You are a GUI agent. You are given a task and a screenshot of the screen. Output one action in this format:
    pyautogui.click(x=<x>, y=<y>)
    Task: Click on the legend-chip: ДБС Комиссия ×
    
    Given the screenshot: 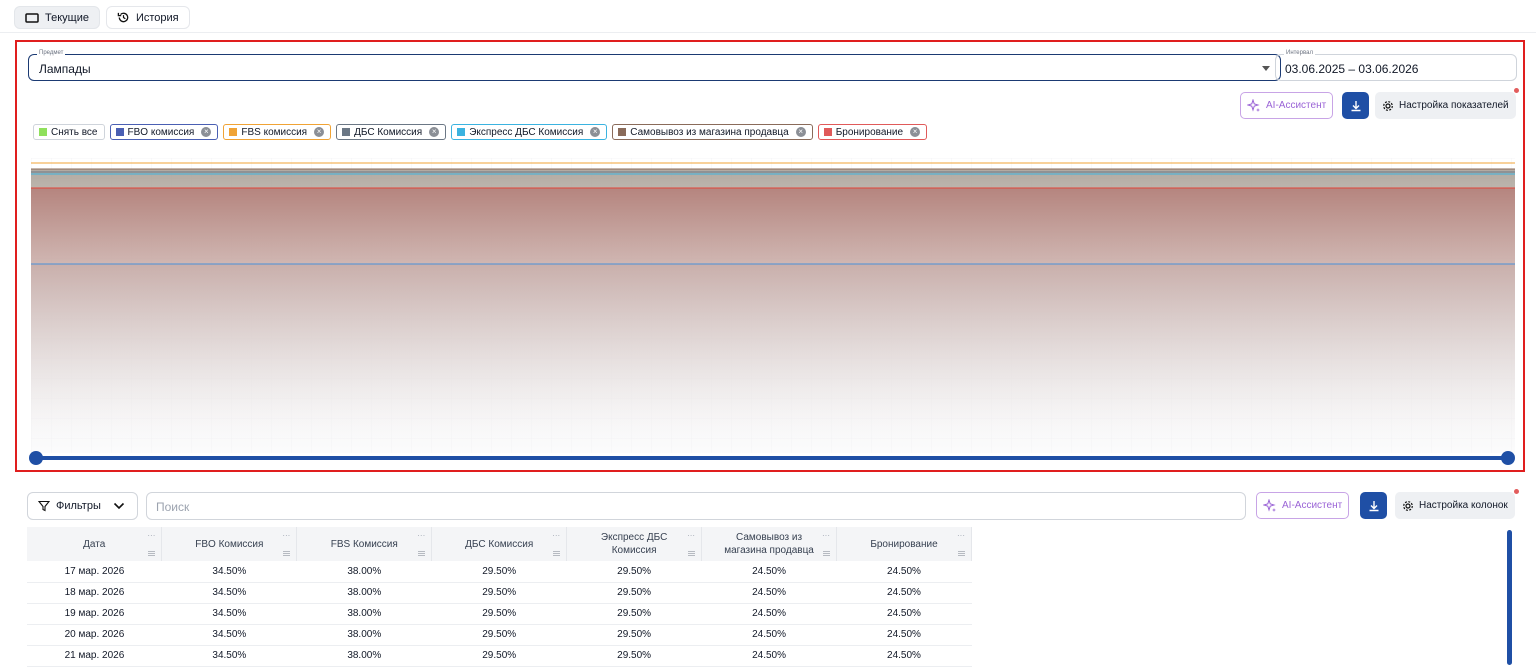 What is the action you would take?
    pyautogui.click(x=391, y=132)
    